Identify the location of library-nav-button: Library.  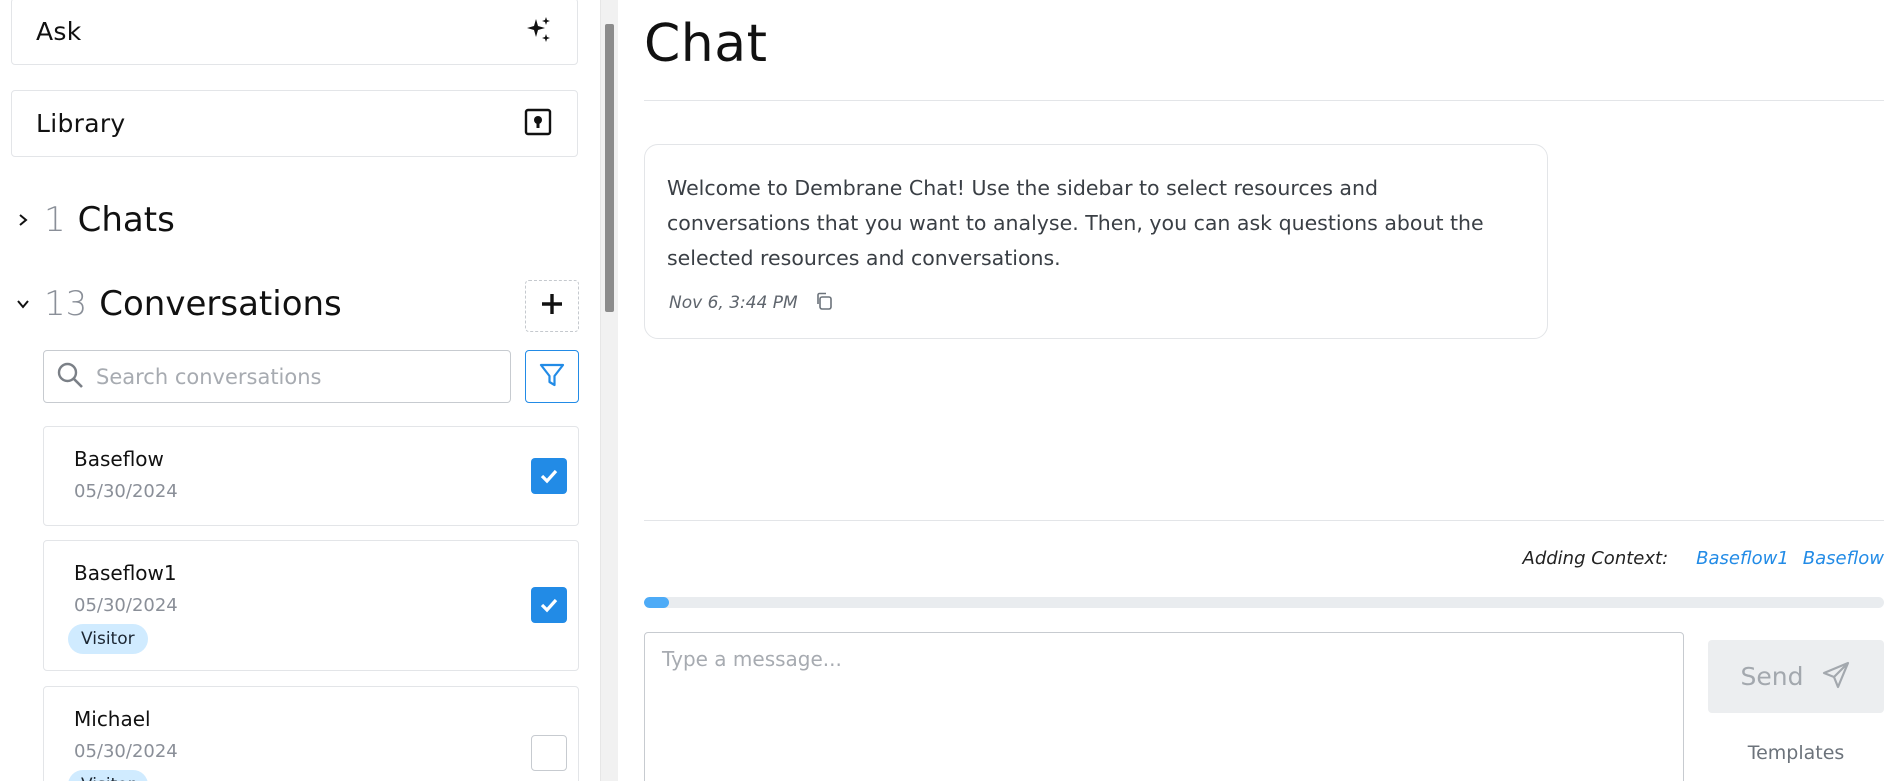
(294, 123).